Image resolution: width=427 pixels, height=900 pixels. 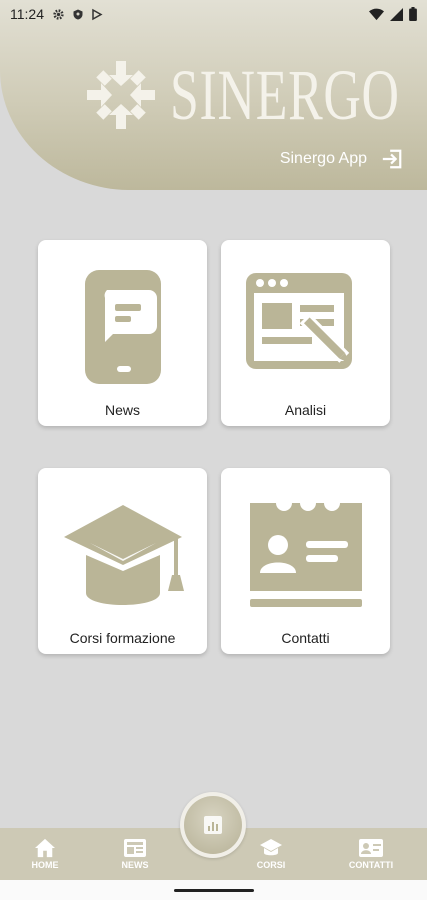 I want to click on contatti-card: Contatti, so click(x=305, y=561).